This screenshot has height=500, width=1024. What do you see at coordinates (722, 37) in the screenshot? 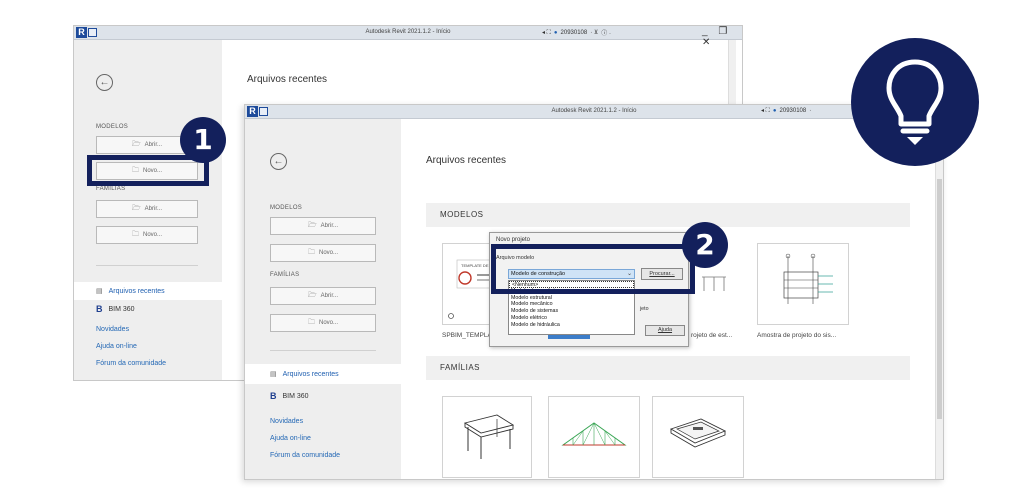
I see `window-controls: _ ❐ ✕` at bounding box center [722, 37].